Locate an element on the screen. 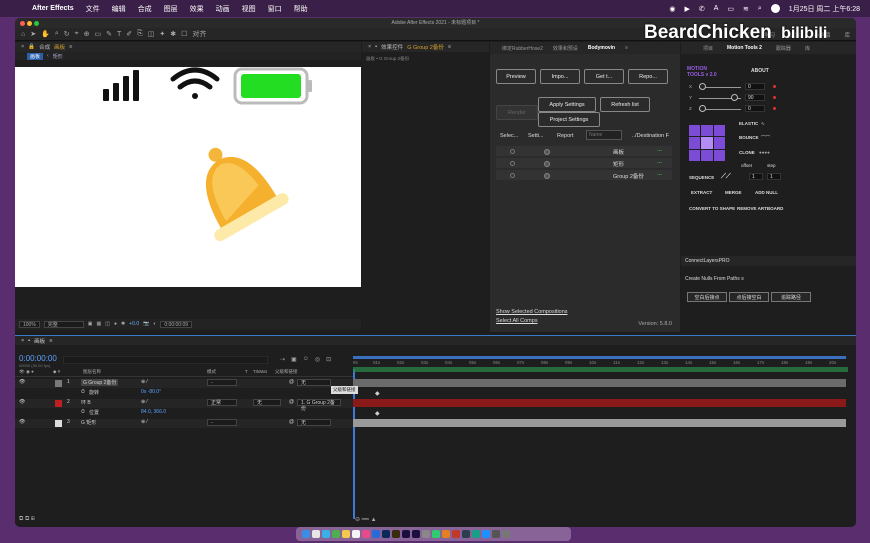  layer-row: 👁 2 环 B ⊕ ⁄ 正常 无 @ 1. G Group 2备份 is located at coordinates (184, 405).